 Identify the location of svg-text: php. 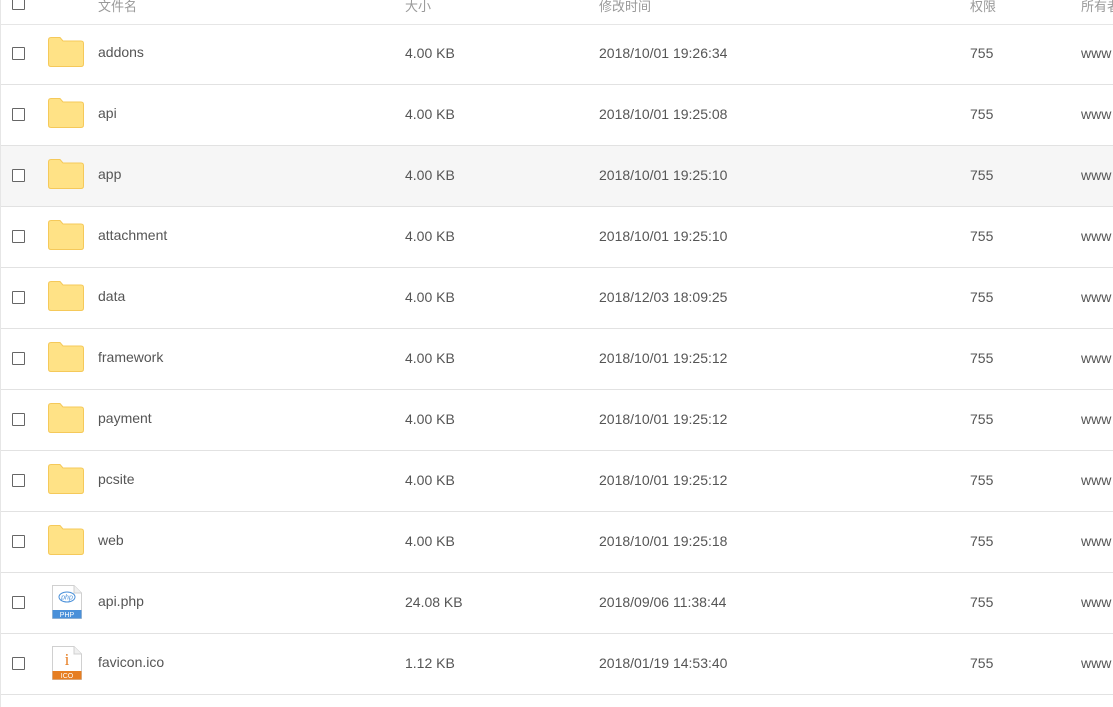
(66, 598).